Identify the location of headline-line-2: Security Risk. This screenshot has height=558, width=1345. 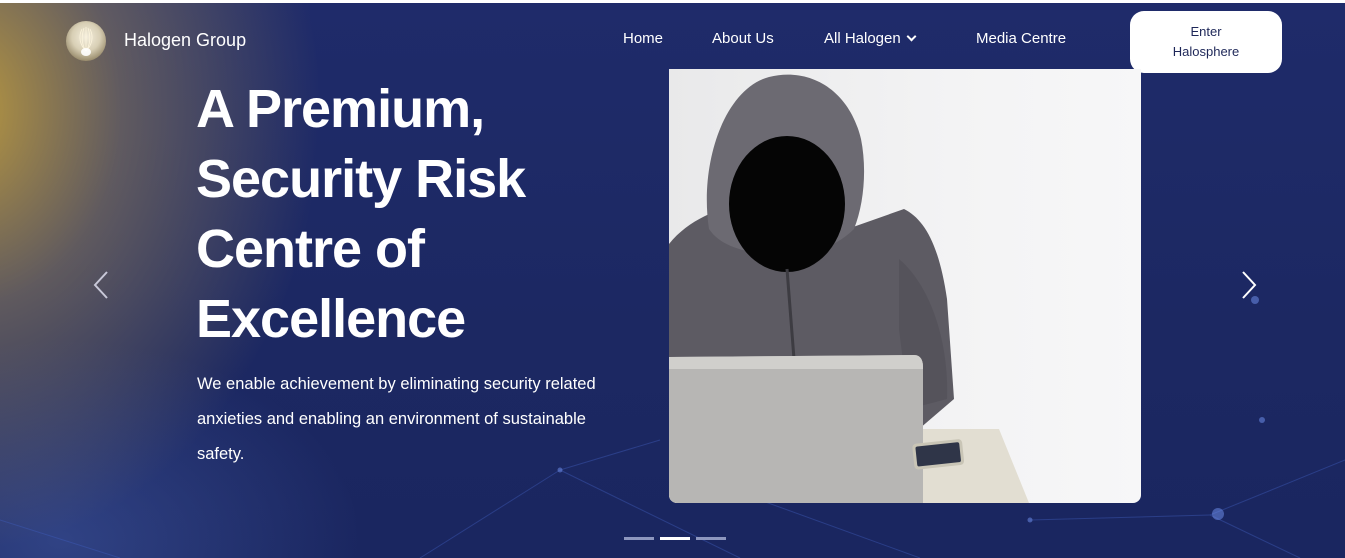
(361, 179).